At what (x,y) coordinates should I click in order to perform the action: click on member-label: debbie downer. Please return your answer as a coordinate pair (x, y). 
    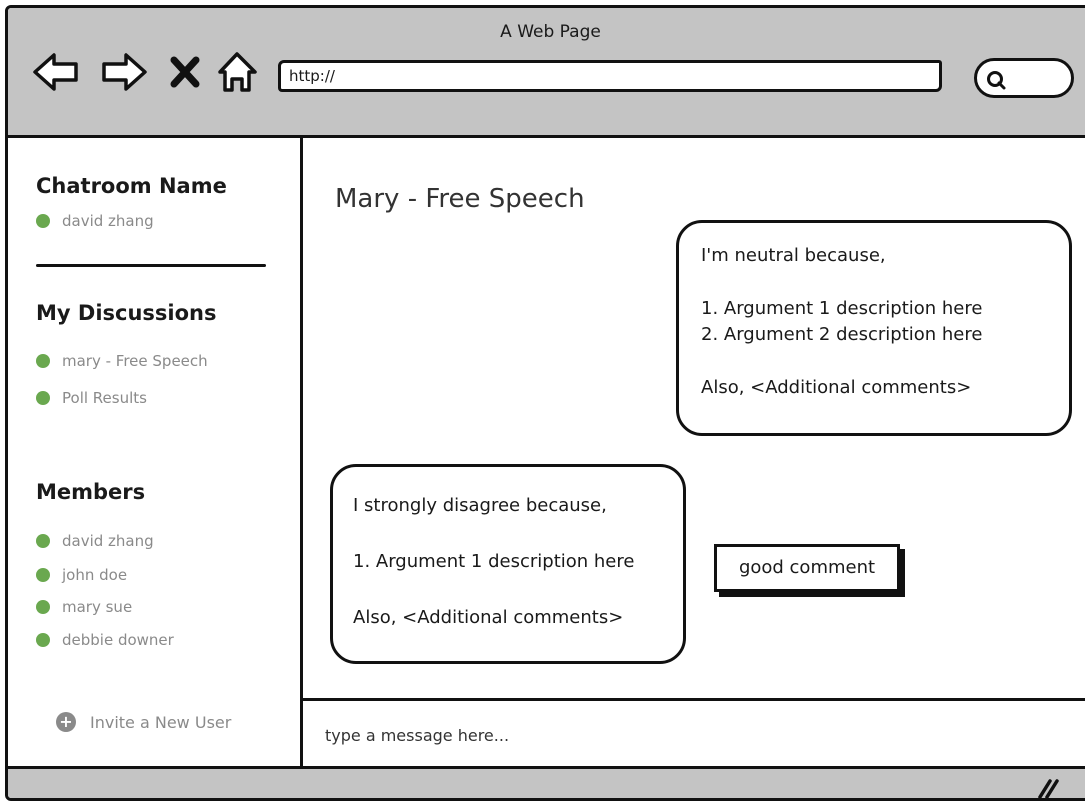
    Looking at the image, I should click on (118, 640).